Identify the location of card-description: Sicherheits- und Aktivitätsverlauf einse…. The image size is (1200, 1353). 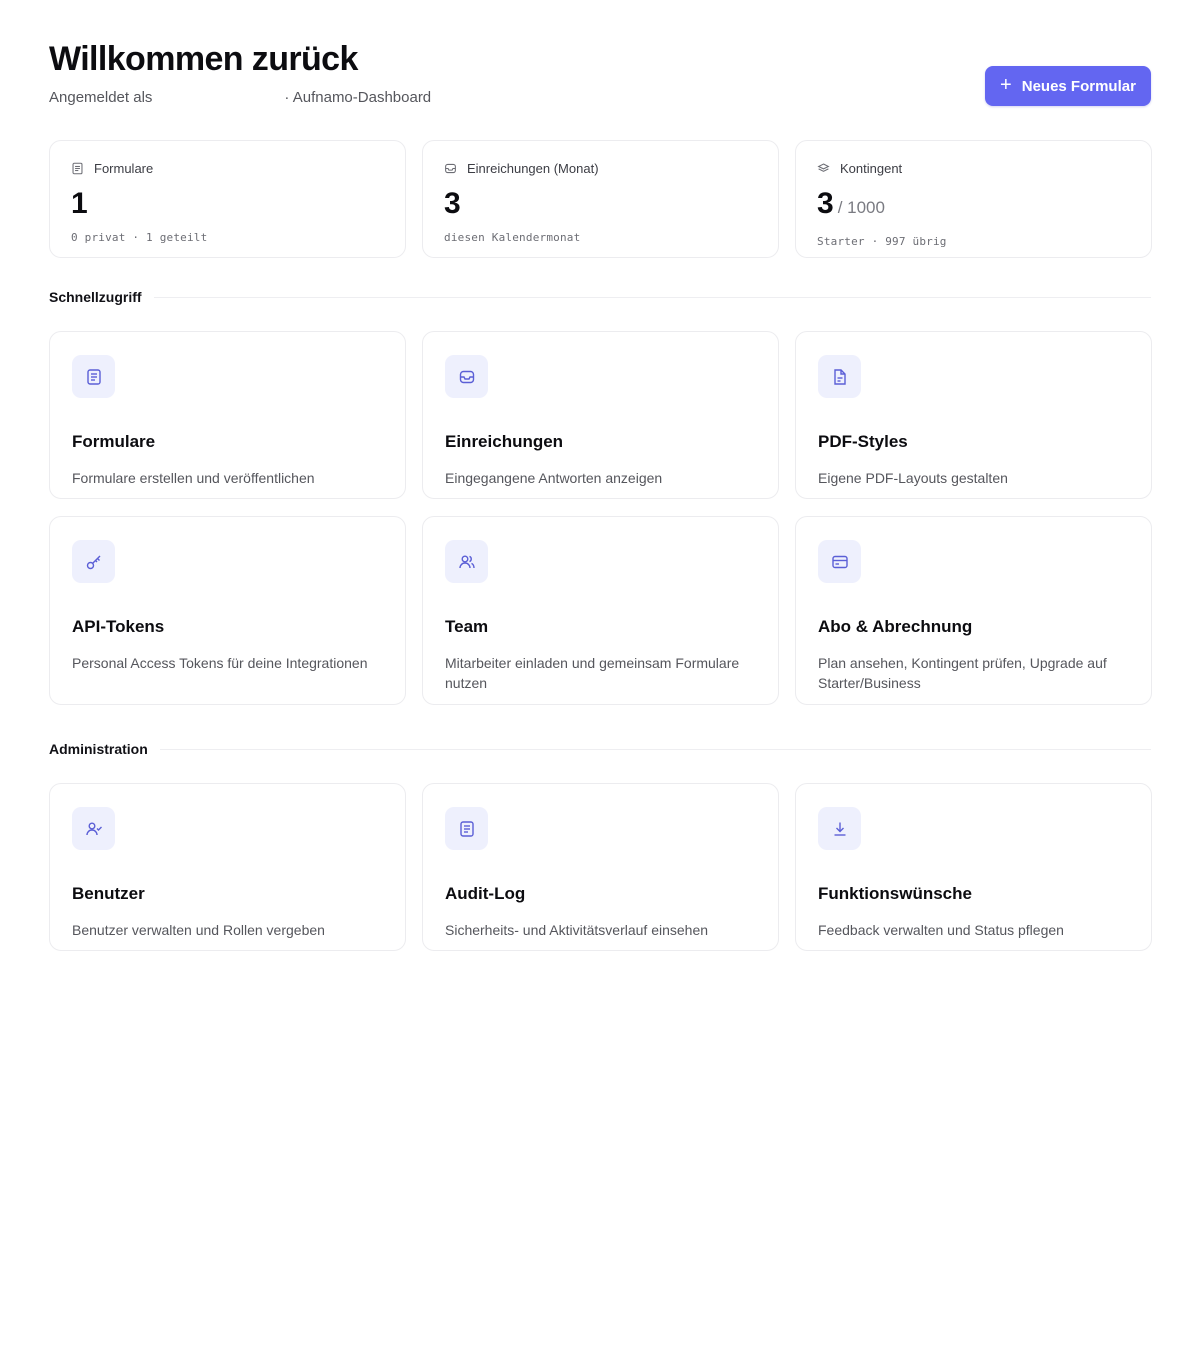
(577, 930).